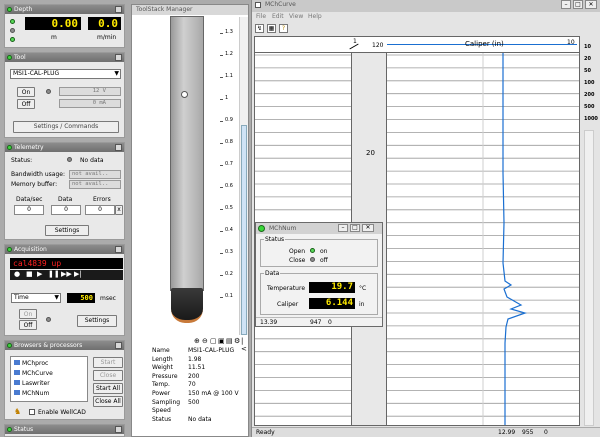  I want to click on acq-on-button: On, so click(28, 314).